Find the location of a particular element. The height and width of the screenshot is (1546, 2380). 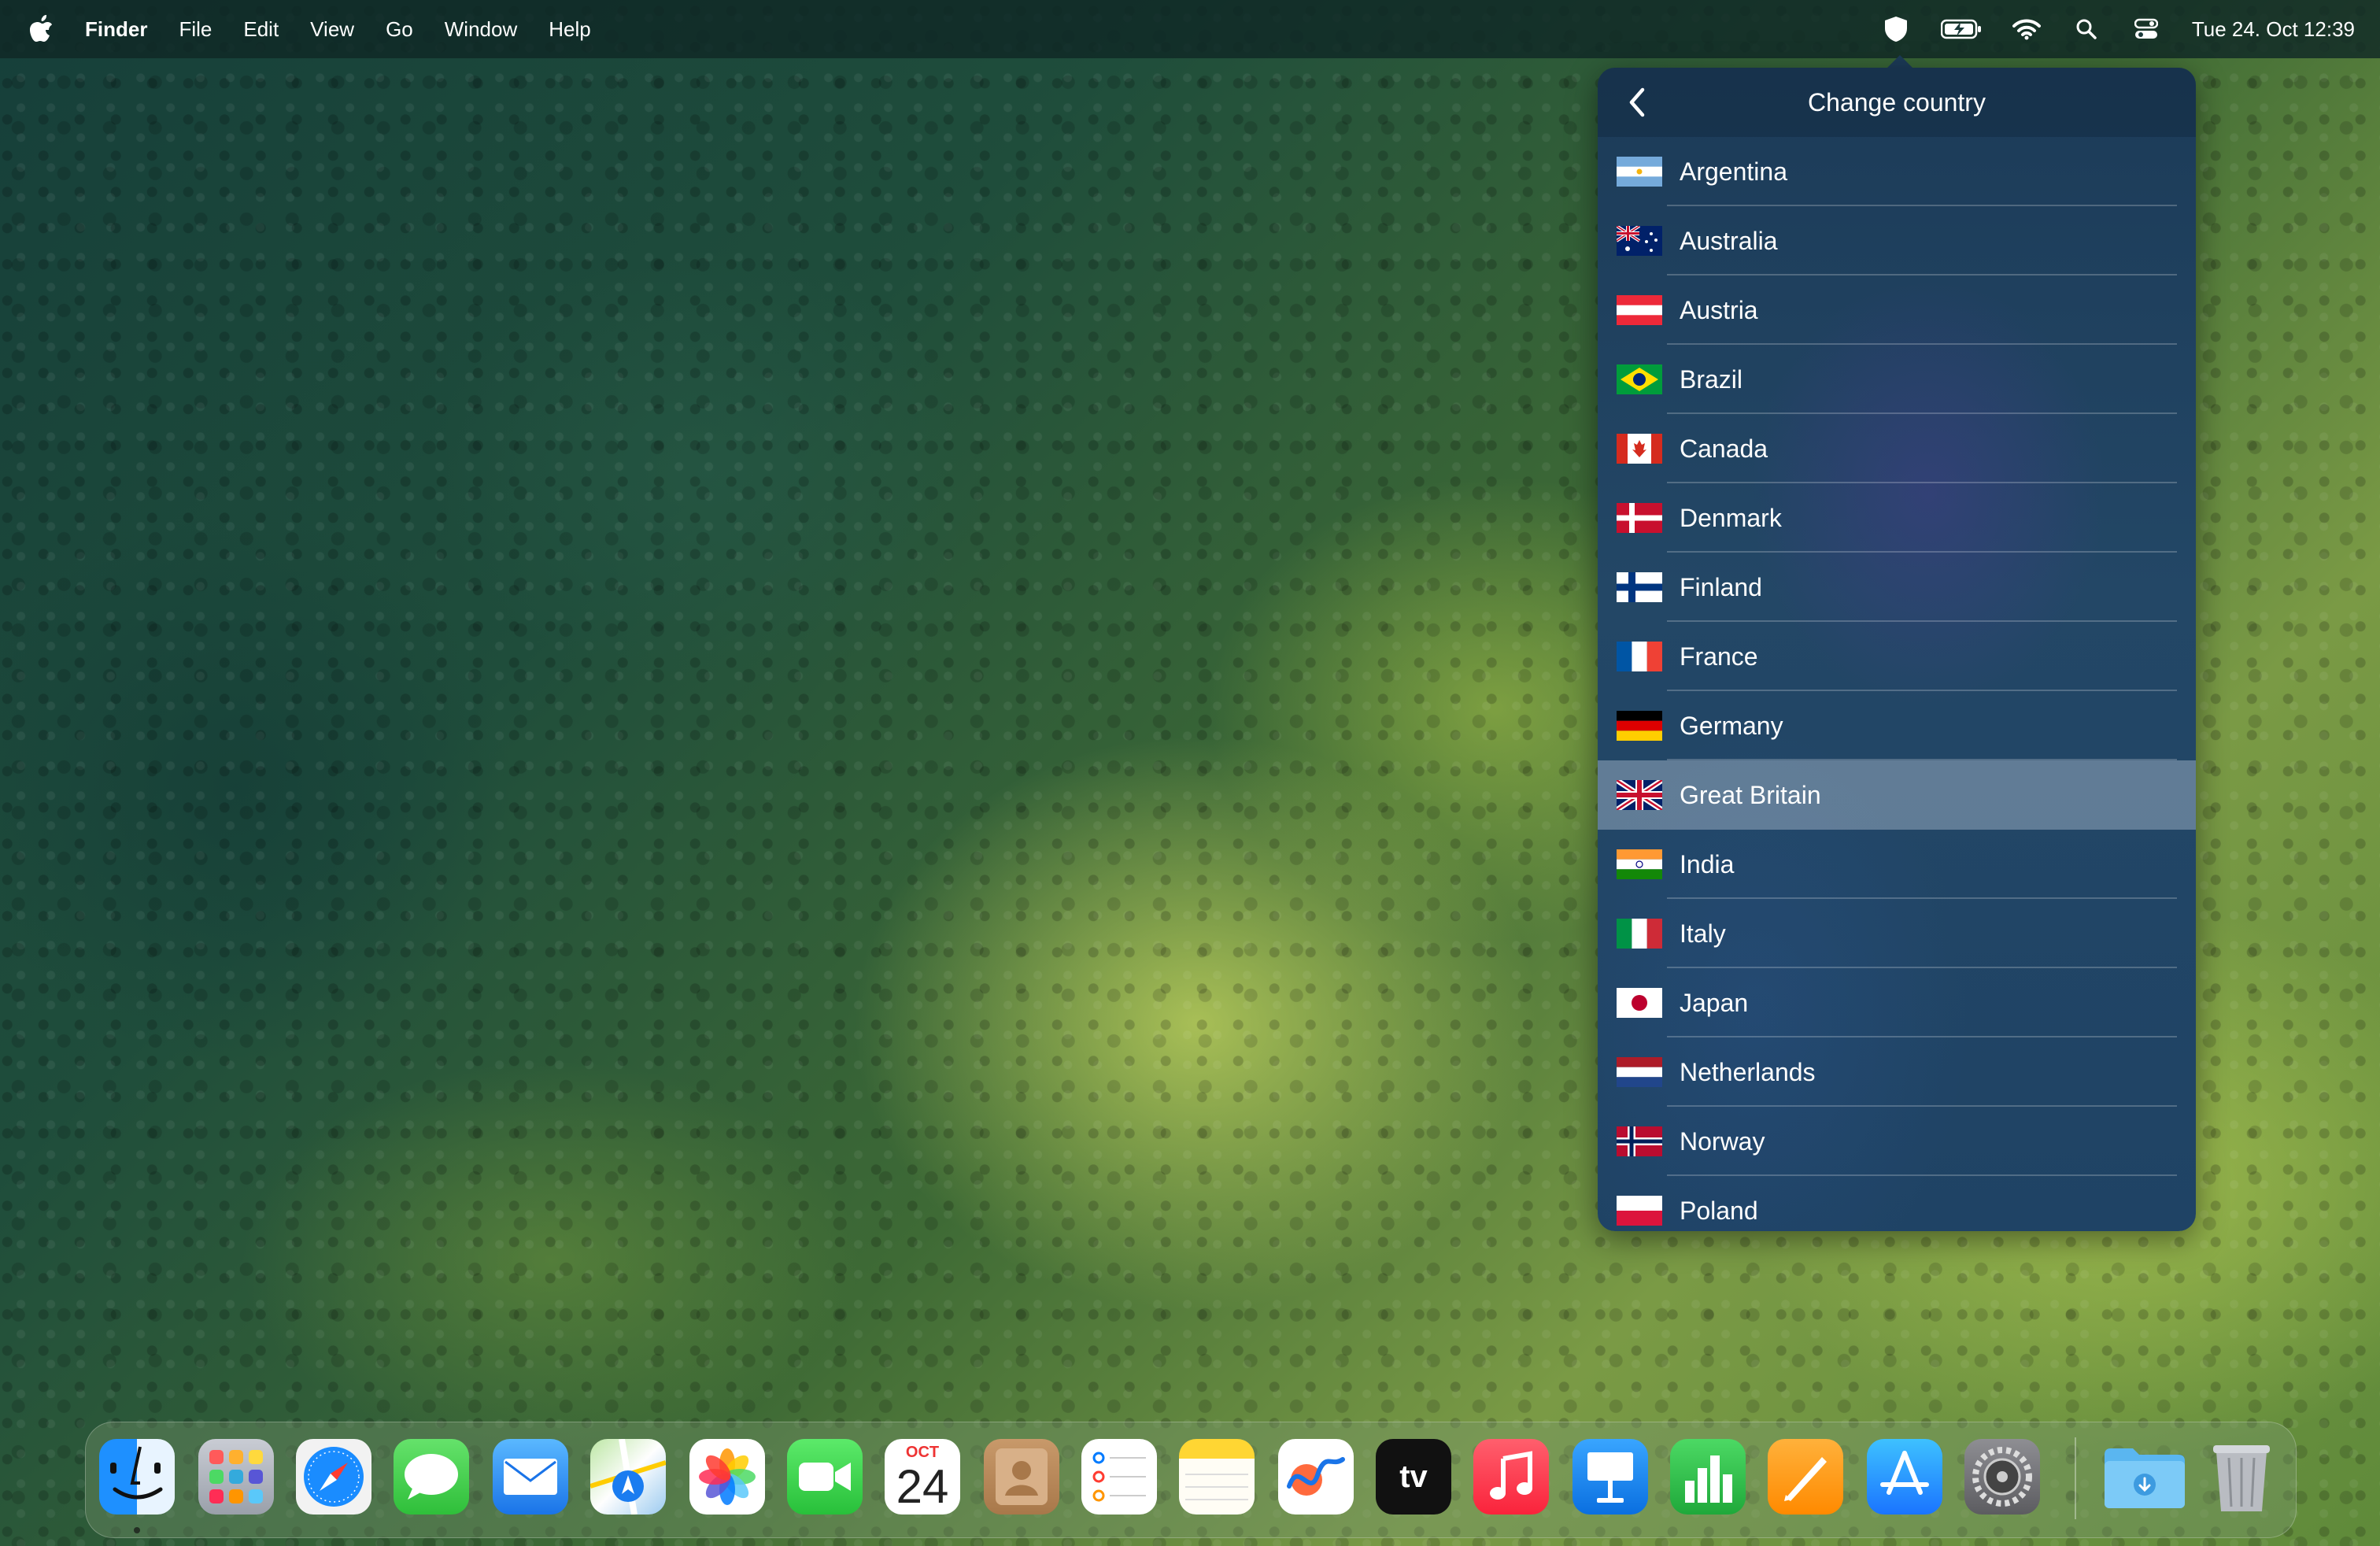

battery-charging-icon is located at coordinates (1961, 29).